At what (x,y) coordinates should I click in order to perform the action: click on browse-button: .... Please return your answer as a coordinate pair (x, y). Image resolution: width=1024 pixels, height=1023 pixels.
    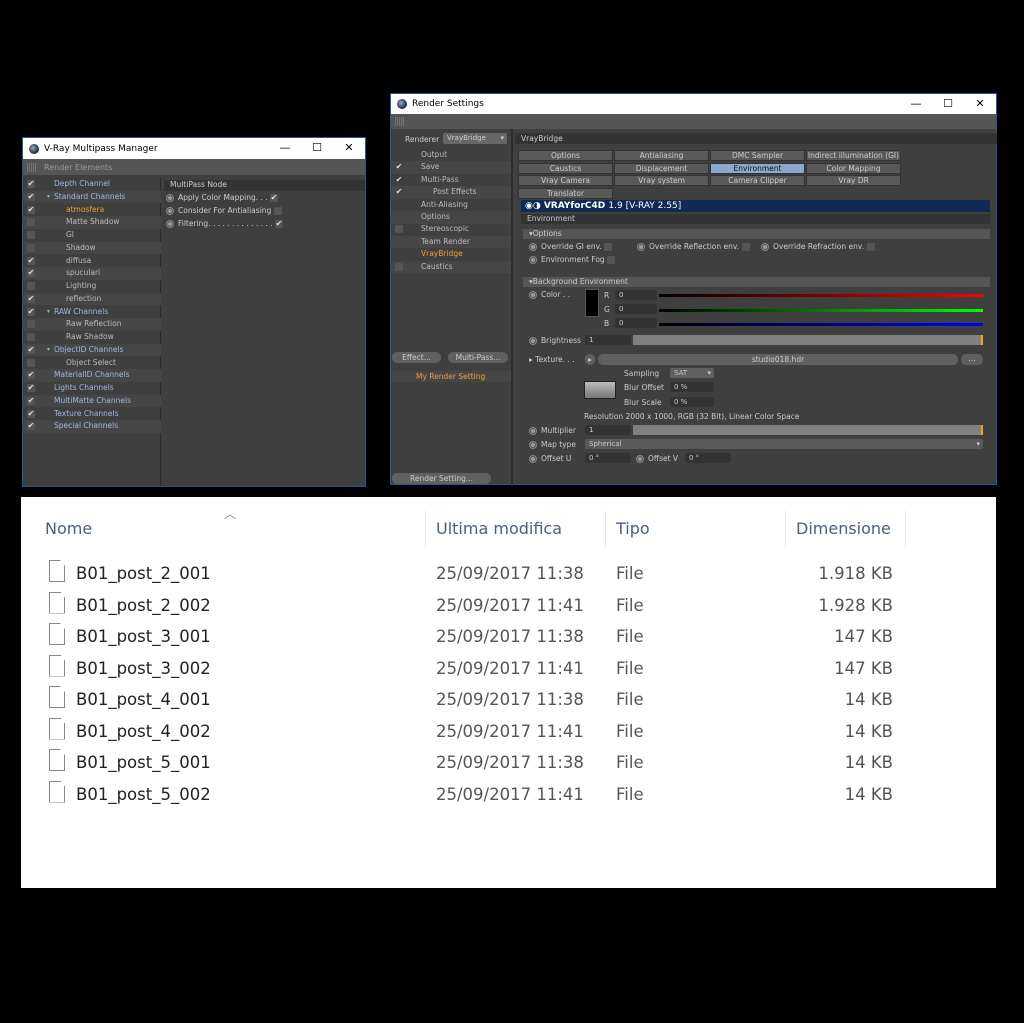
    Looking at the image, I should click on (972, 359).